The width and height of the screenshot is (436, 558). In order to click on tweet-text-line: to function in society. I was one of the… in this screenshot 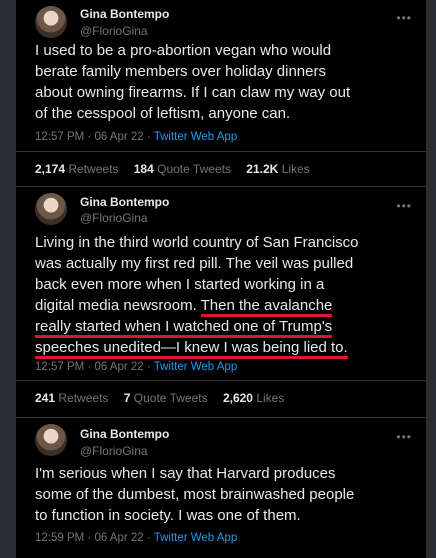, I will do `click(168, 515)`.